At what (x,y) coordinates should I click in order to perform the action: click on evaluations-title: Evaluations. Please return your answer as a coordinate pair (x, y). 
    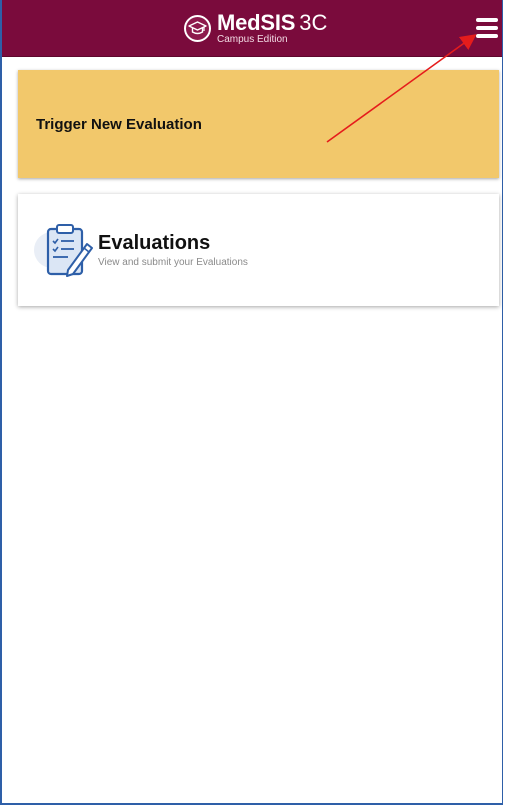
    Looking at the image, I should click on (154, 243).